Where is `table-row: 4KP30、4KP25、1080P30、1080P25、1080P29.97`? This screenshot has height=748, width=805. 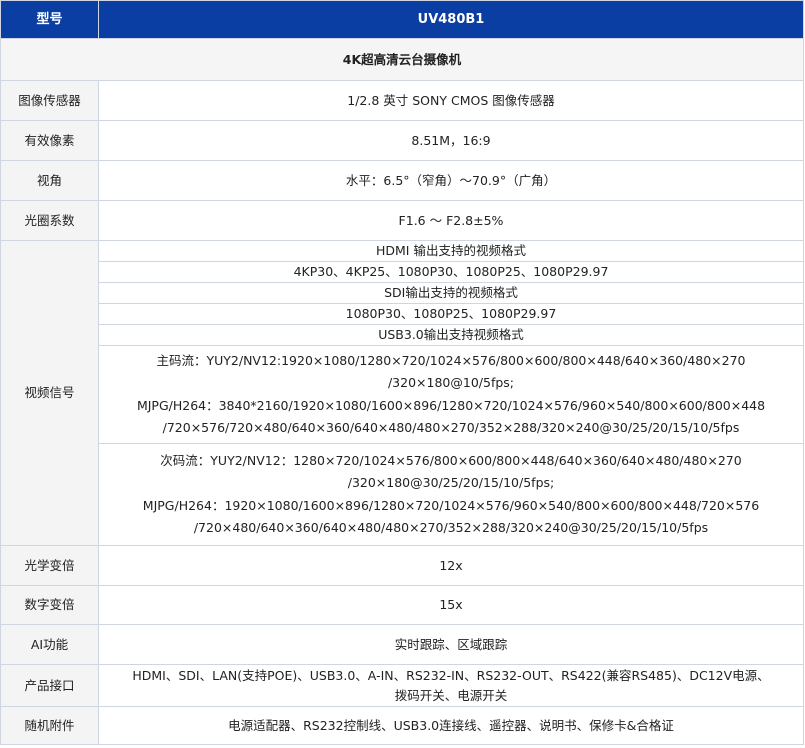
table-row: 4KP30、4KP25、1080P30、1080P25、1080P29.97 is located at coordinates (402, 272).